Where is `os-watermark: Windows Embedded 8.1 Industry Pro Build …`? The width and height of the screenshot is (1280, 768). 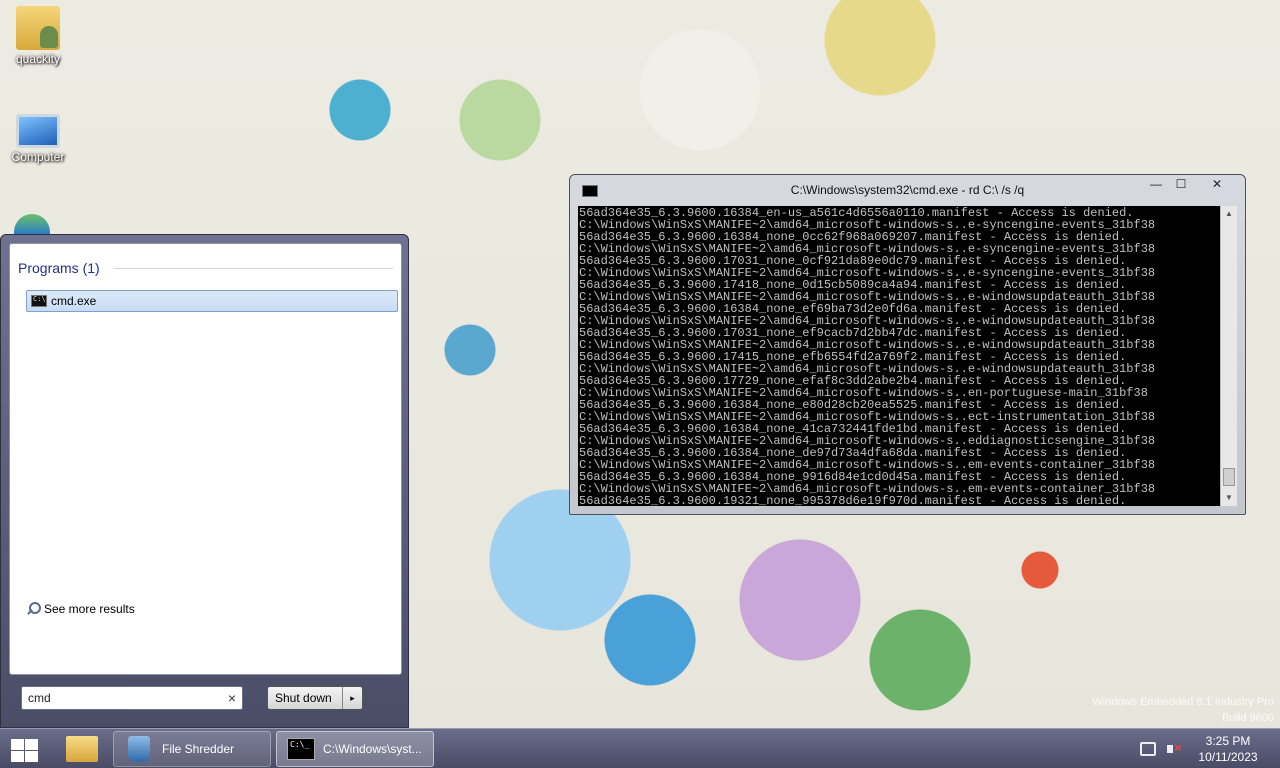
os-watermark: Windows Embedded 8.1 Industry Pro Build … is located at coordinates (1183, 710).